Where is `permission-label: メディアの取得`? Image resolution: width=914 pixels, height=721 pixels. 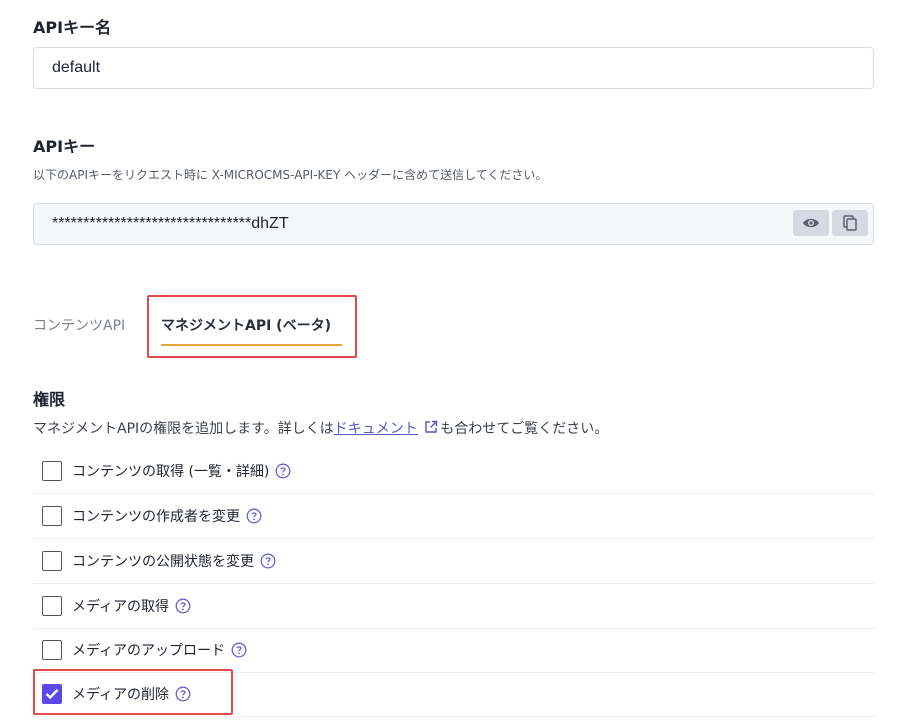 permission-label: メディアの取得 is located at coordinates (121, 606).